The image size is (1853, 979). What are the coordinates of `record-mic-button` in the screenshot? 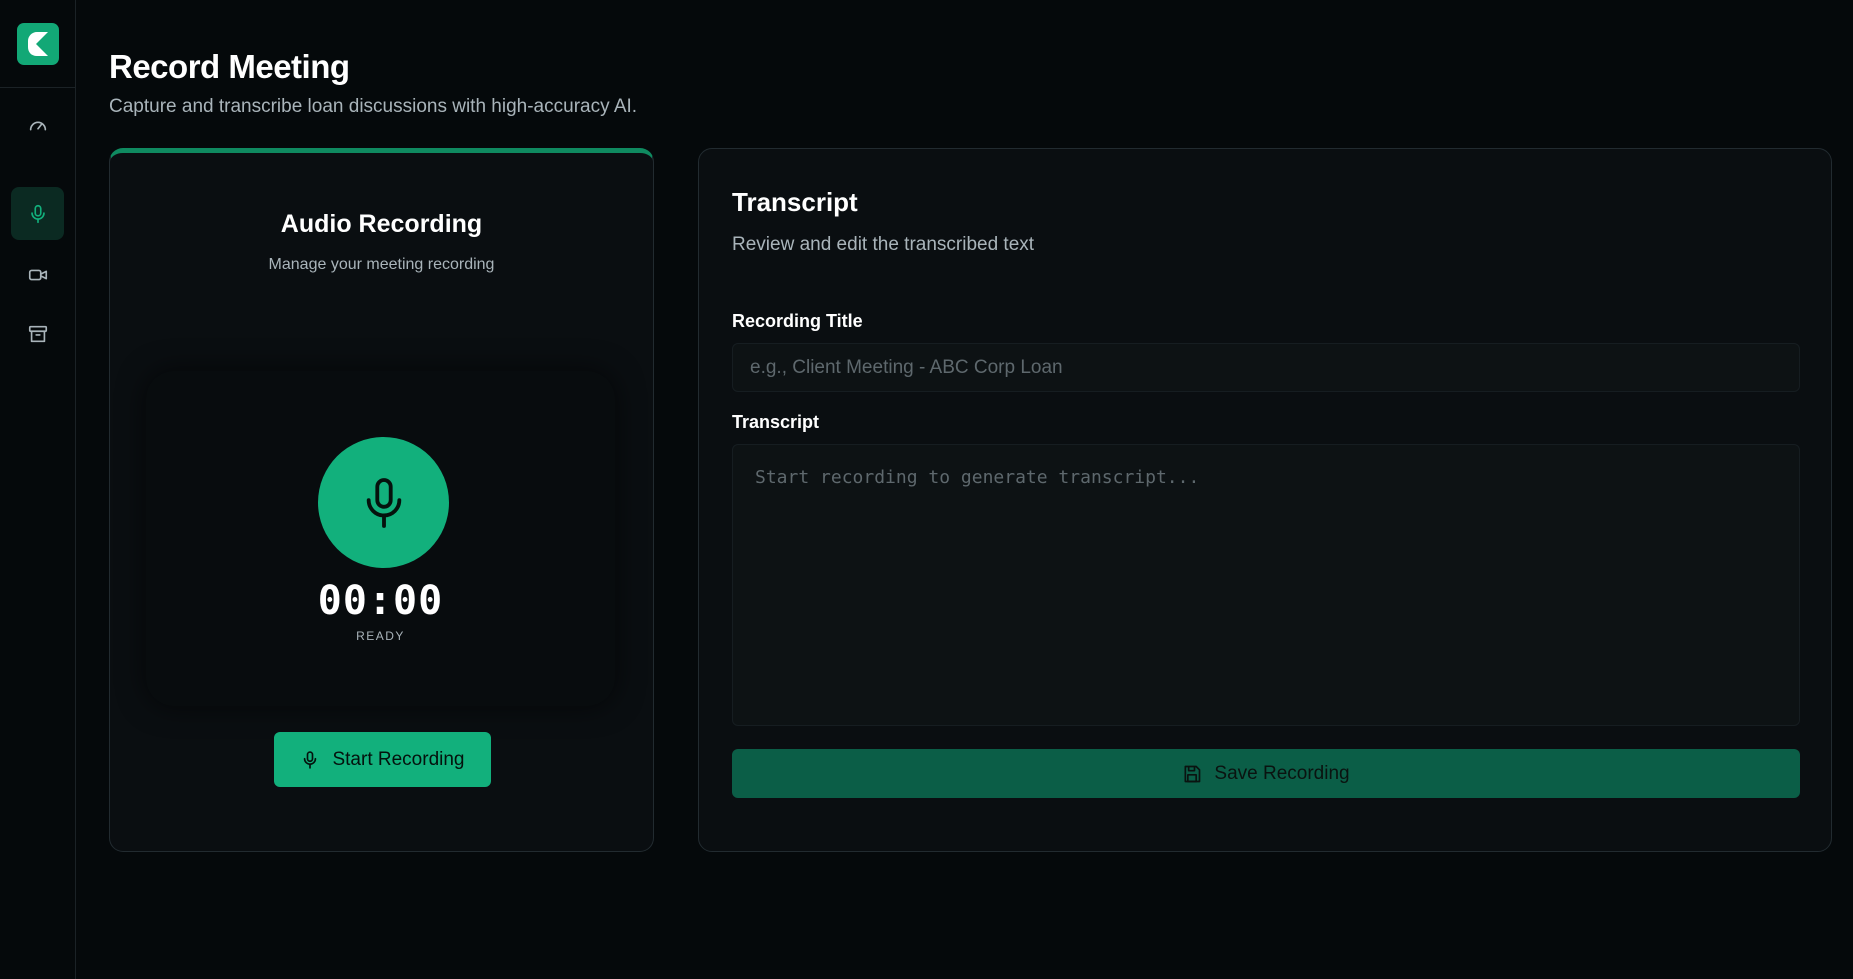 It's located at (383, 502).